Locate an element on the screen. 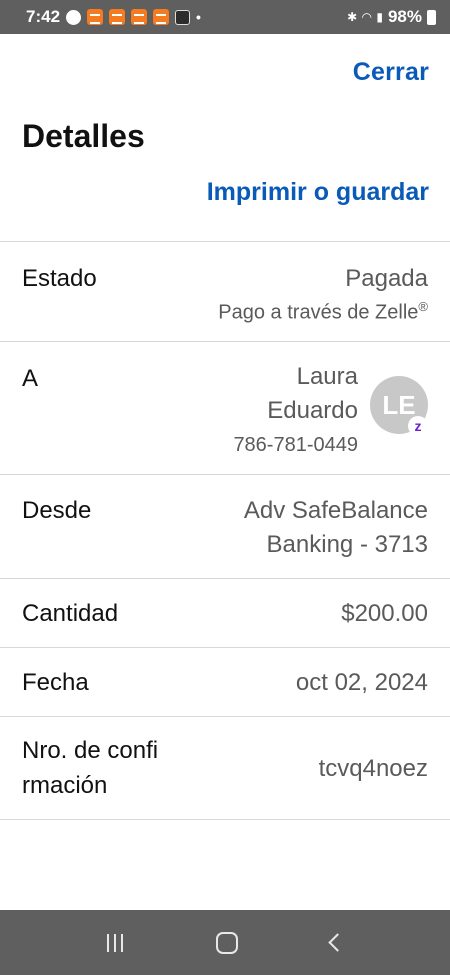 Image resolution: width=450 pixels, height=975 pixels. close-button: Cerrar is located at coordinates (391, 72).